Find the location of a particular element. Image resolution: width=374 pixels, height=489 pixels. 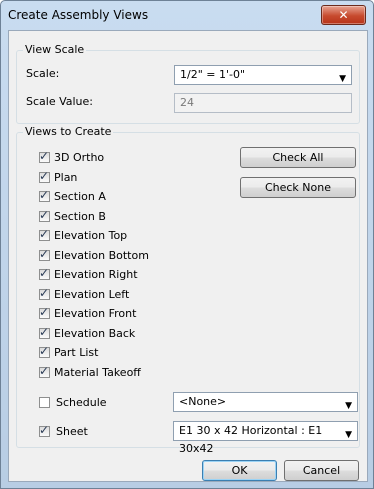

scale-label: Scale: is located at coordinates (43, 73).